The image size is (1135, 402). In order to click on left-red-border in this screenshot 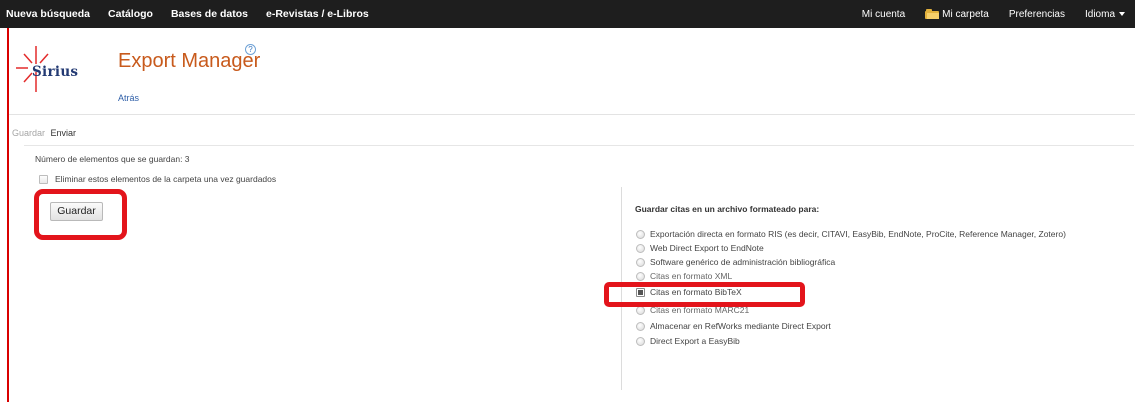, I will do `click(8, 215)`.